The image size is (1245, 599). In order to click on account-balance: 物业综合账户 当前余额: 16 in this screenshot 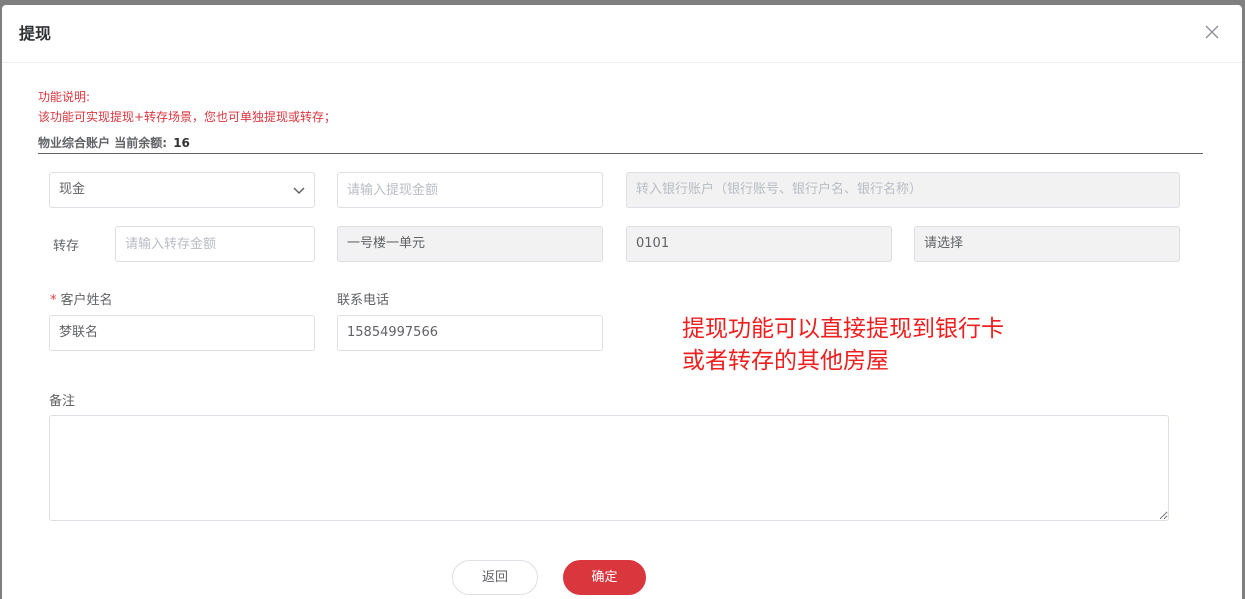, I will do `click(114, 142)`.